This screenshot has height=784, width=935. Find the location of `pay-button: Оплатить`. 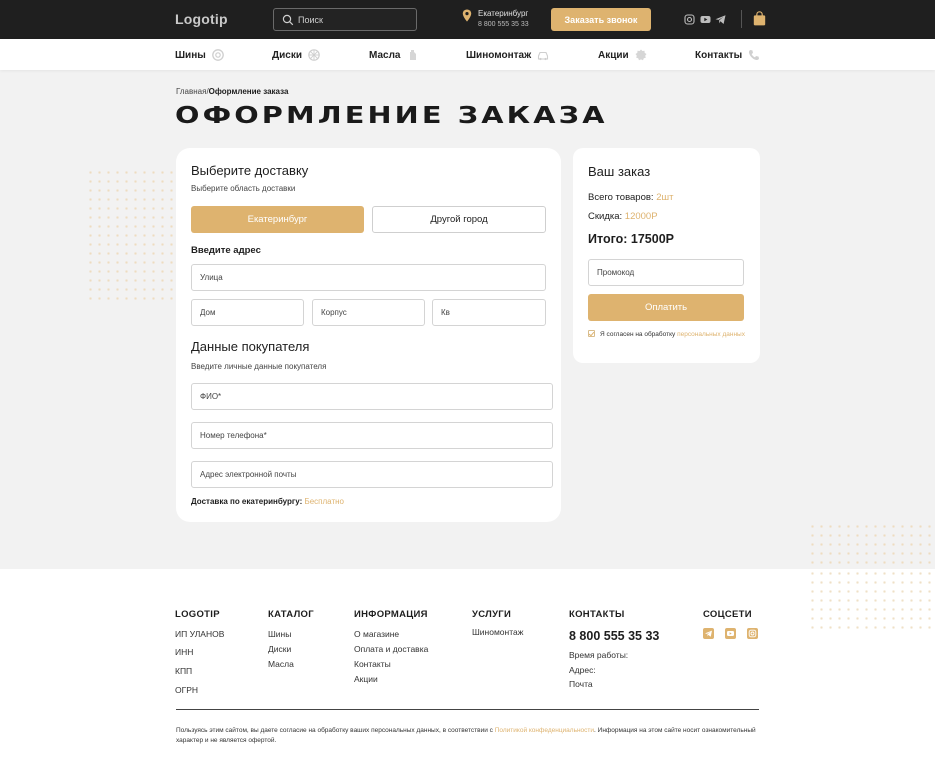

pay-button: Оплатить is located at coordinates (666, 307).